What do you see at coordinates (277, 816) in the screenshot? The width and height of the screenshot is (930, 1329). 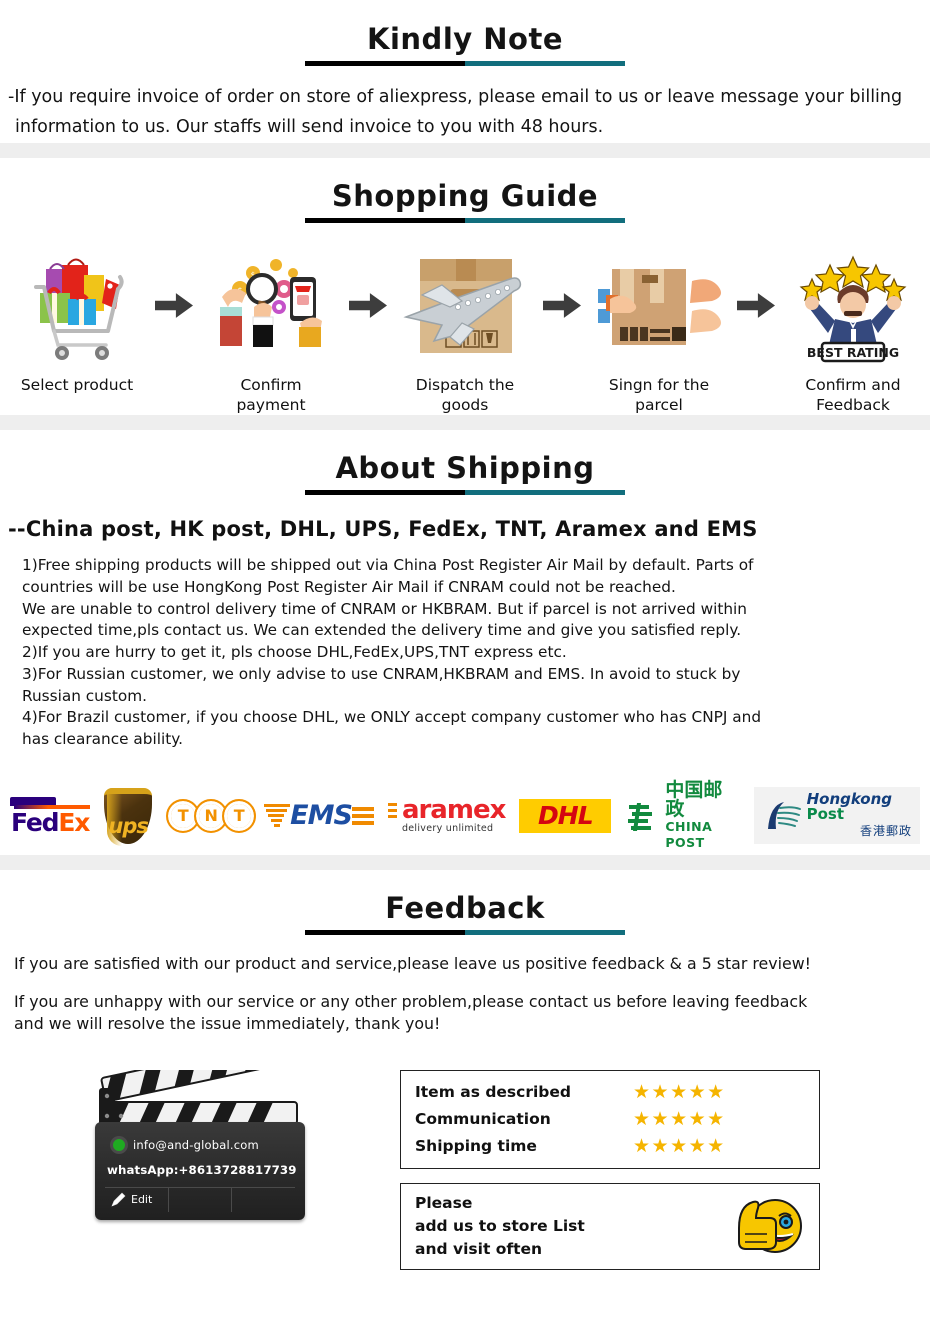 I see `ems-triangle-bars` at bounding box center [277, 816].